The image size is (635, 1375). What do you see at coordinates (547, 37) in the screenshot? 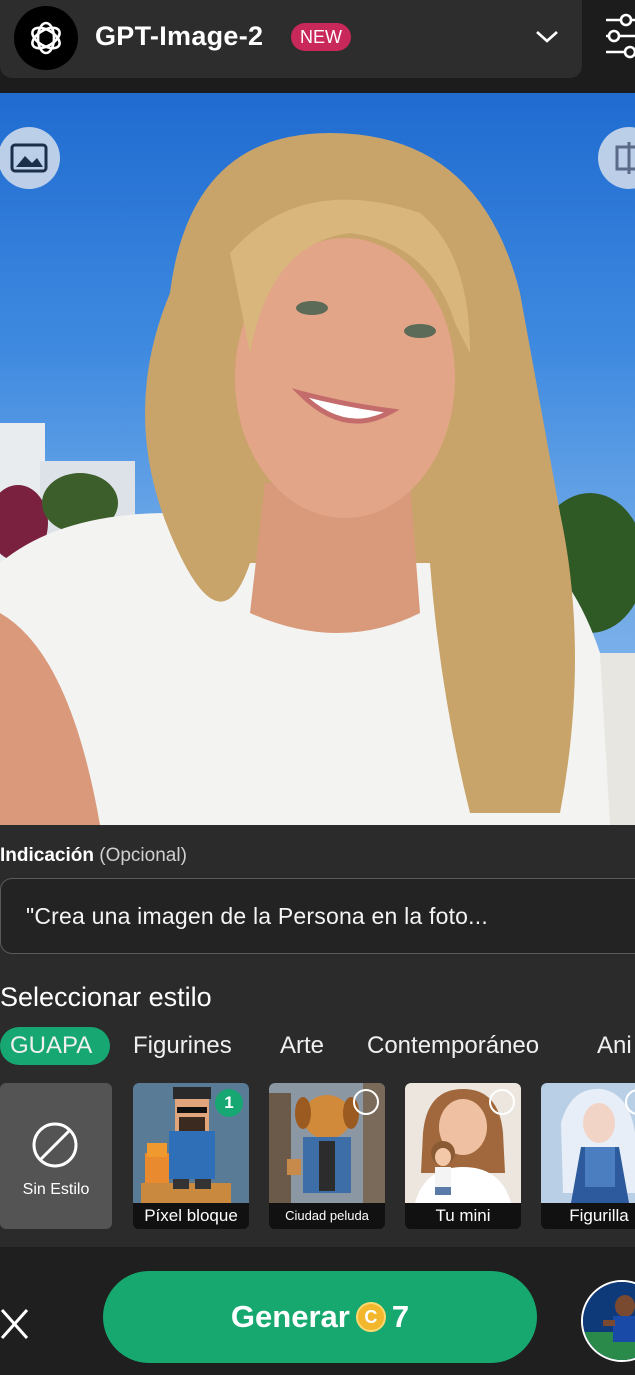
I see `chevron-down-icon` at bounding box center [547, 37].